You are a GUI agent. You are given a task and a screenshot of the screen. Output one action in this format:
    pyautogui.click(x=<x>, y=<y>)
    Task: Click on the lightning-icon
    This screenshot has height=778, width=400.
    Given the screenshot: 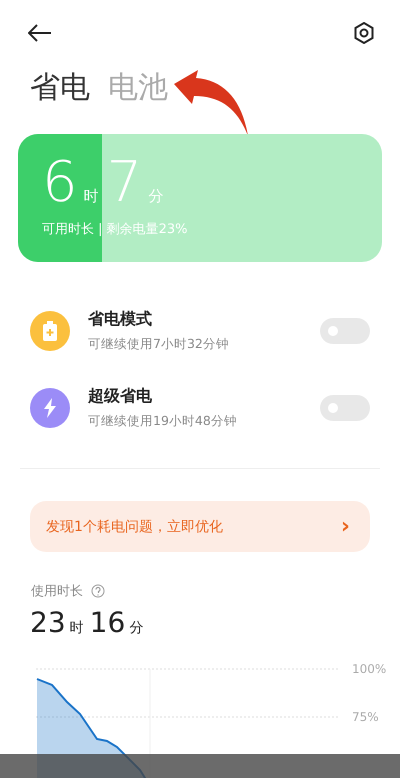 What is the action you would take?
    pyautogui.click(x=50, y=408)
    